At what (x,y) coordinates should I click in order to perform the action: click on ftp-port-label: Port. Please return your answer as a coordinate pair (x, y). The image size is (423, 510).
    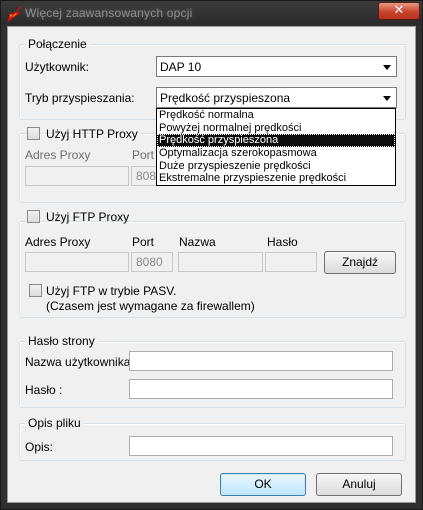
    Looking at the image, I should click on (143, 242).